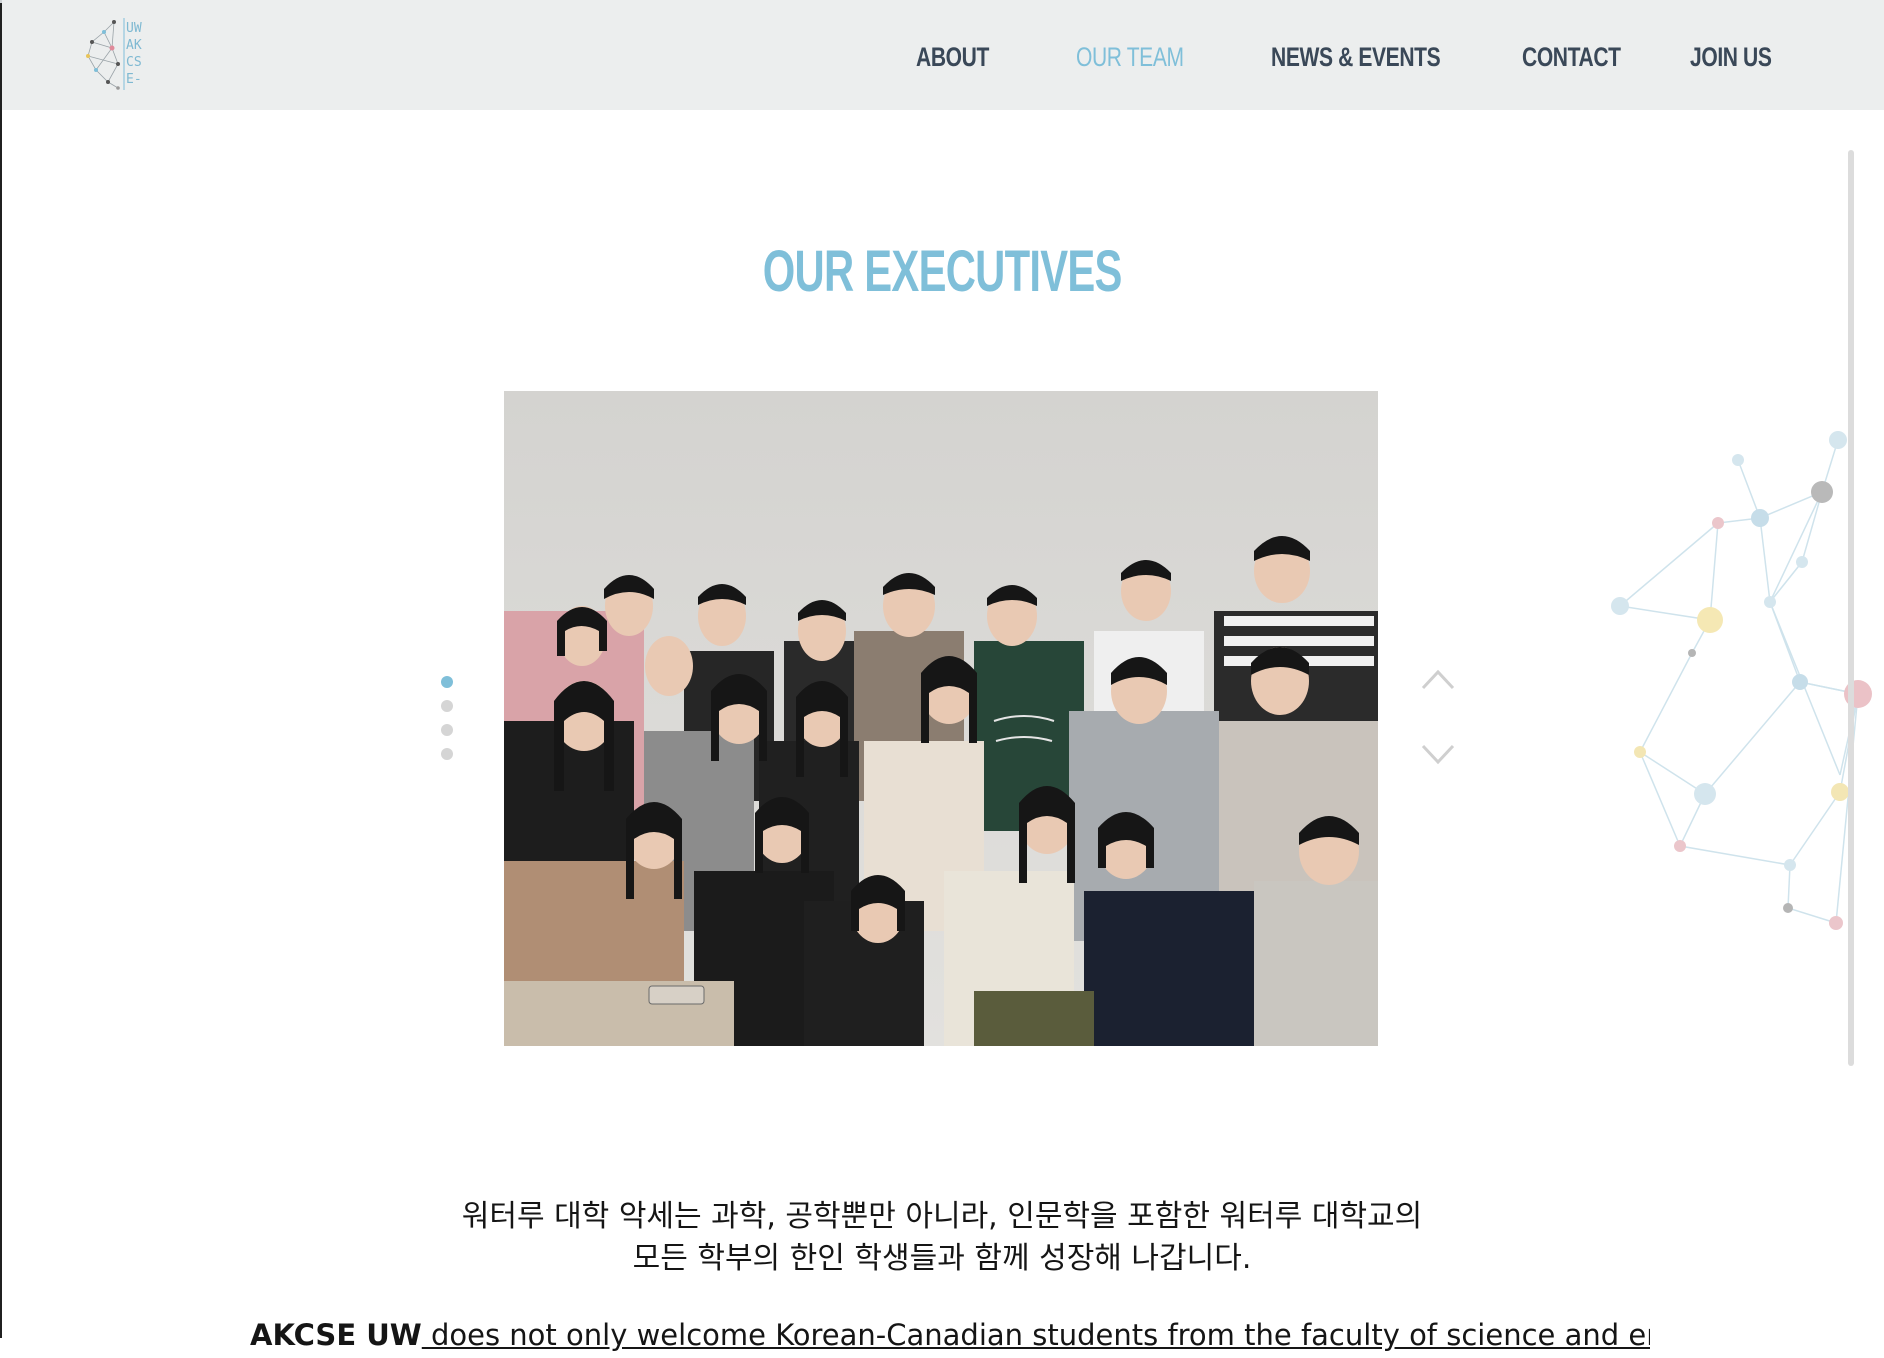 Image resolution: width=1884 pixels, height=1358 pixels. Describe the element at coordinates (952, 57) in the screenshot. I see `nav-about: ABOUT` at that location.